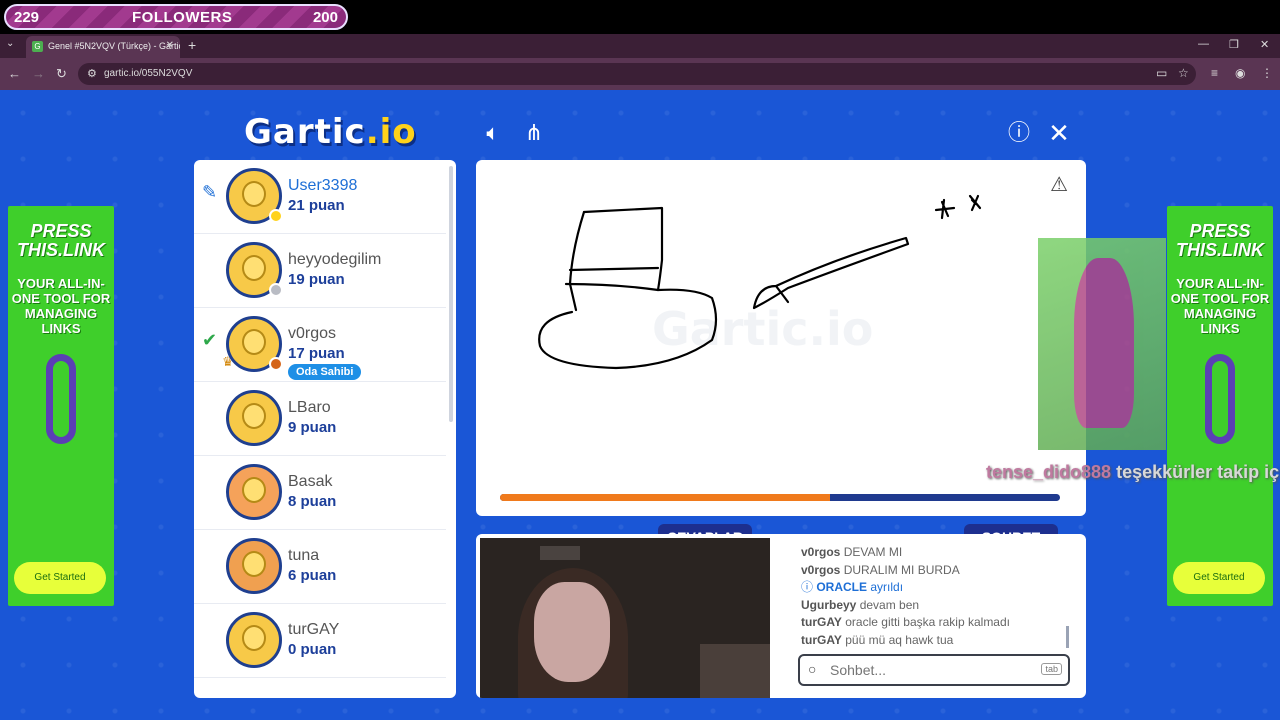  What do you see at coordinates (316, 205) in the screenshot?
I see `player-score: 21 puan` at bounding box center [316, 205].